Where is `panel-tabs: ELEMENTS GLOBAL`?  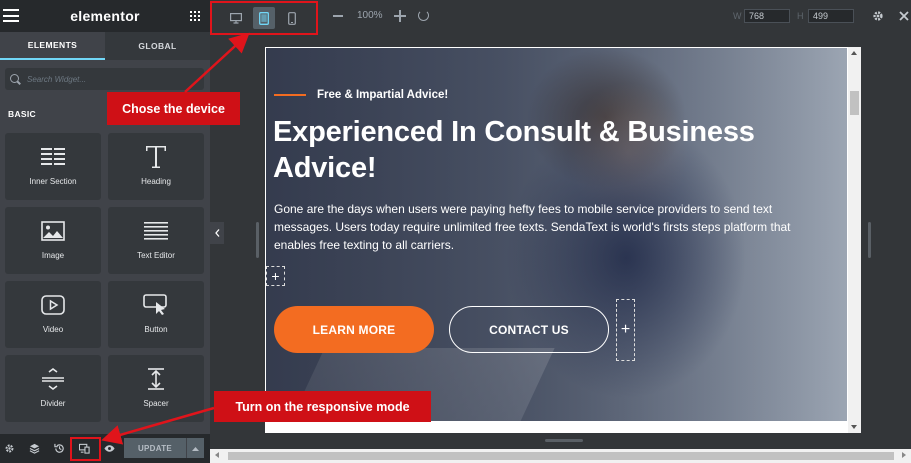
panel-tabs: ELEMENTS GLOBAL is located at coordinates (105, 46).